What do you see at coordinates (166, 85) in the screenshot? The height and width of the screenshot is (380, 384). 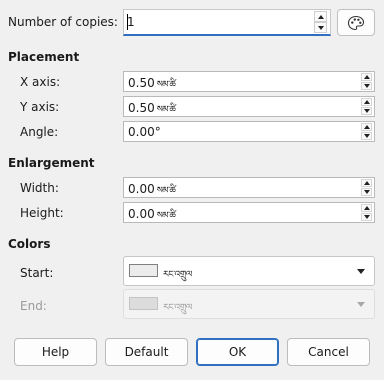 I see `x-axis-unit: སམ་ཚི` at bounding box center [166, 85].